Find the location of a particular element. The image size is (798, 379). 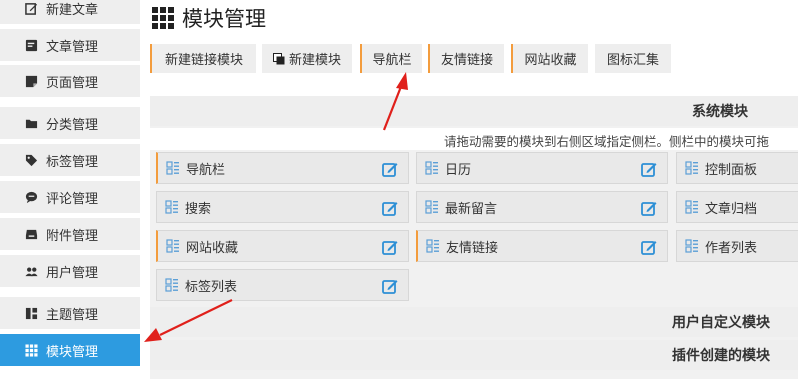

page-icon is located at coordinates (31, 81).